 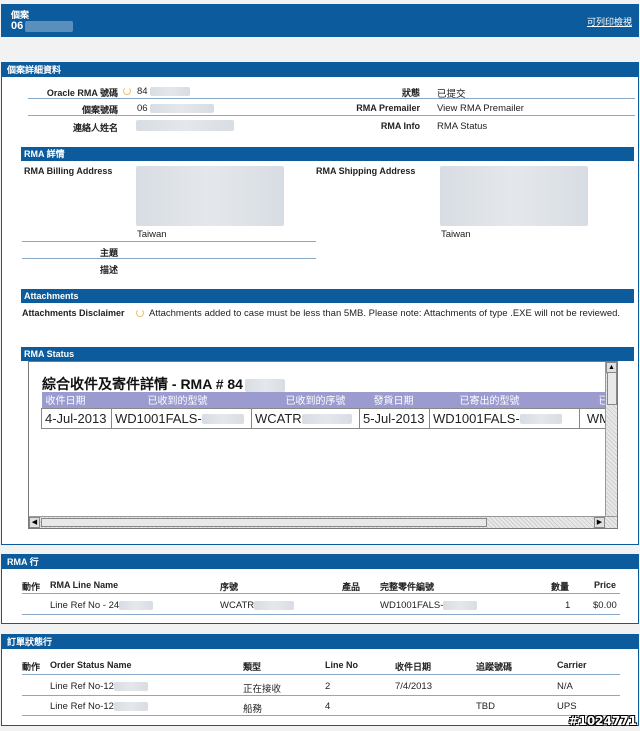 What do you see at coordinates (400, 126) in the screenshot?
I see `rma-info-label: RMA Info` at bounding box center [400, 126].